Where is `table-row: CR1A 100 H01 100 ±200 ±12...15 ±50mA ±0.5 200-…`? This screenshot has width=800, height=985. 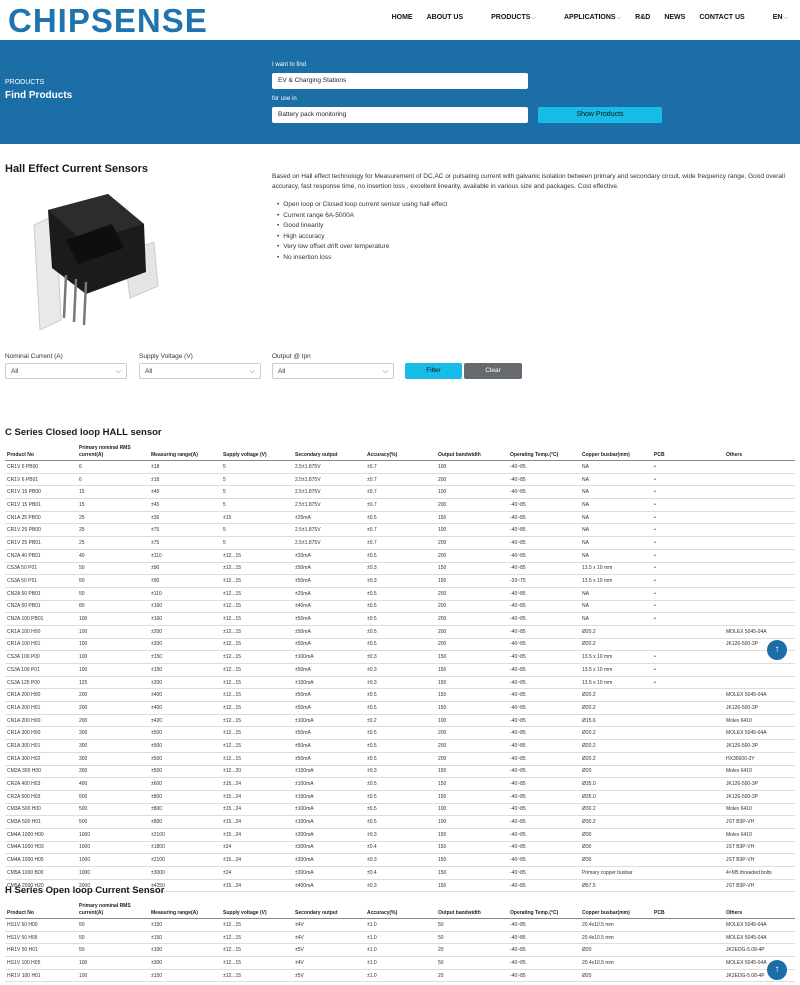 table-row: CR1A 100 H01 100 ±200 ±12...15 ±50mA ±0.5 200-… is located at coordinates (400, 645).